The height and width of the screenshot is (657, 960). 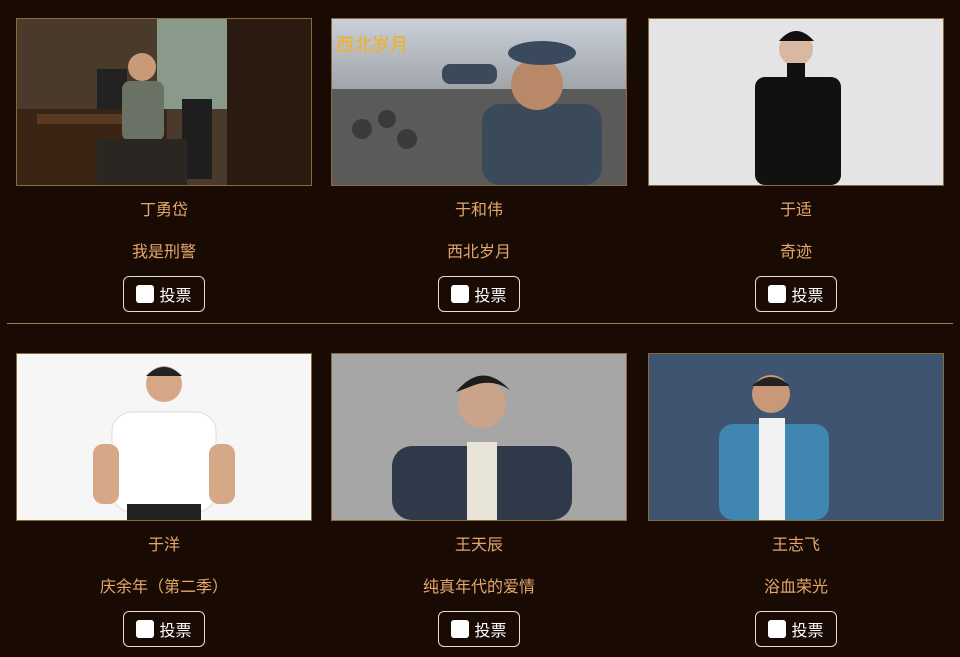 I want to click on candidate-card: 王志飞 浴血荣光 投票, so click(x=796, y=500).